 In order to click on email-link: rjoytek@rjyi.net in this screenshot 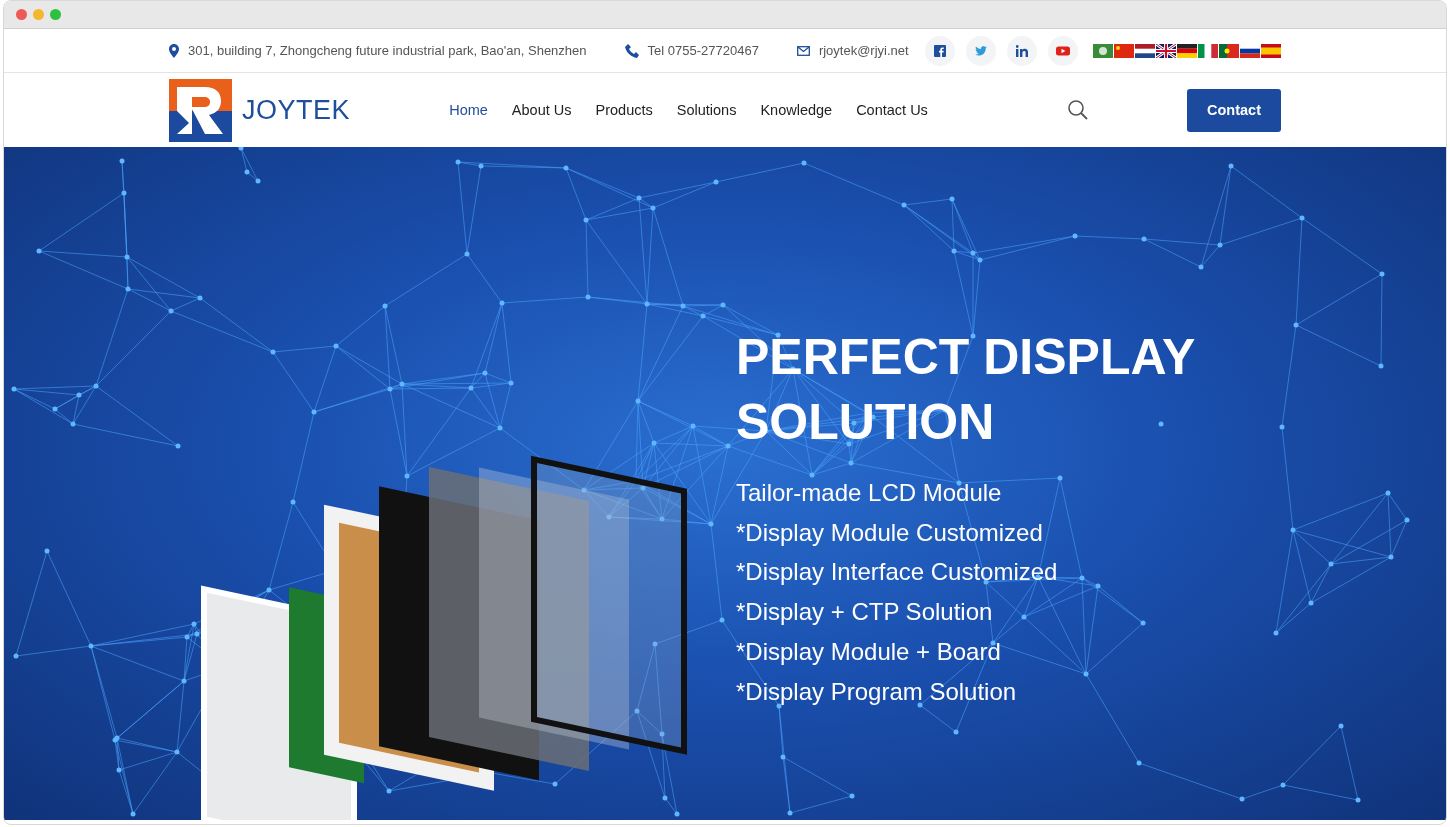, I will do `click(863, 50)`.